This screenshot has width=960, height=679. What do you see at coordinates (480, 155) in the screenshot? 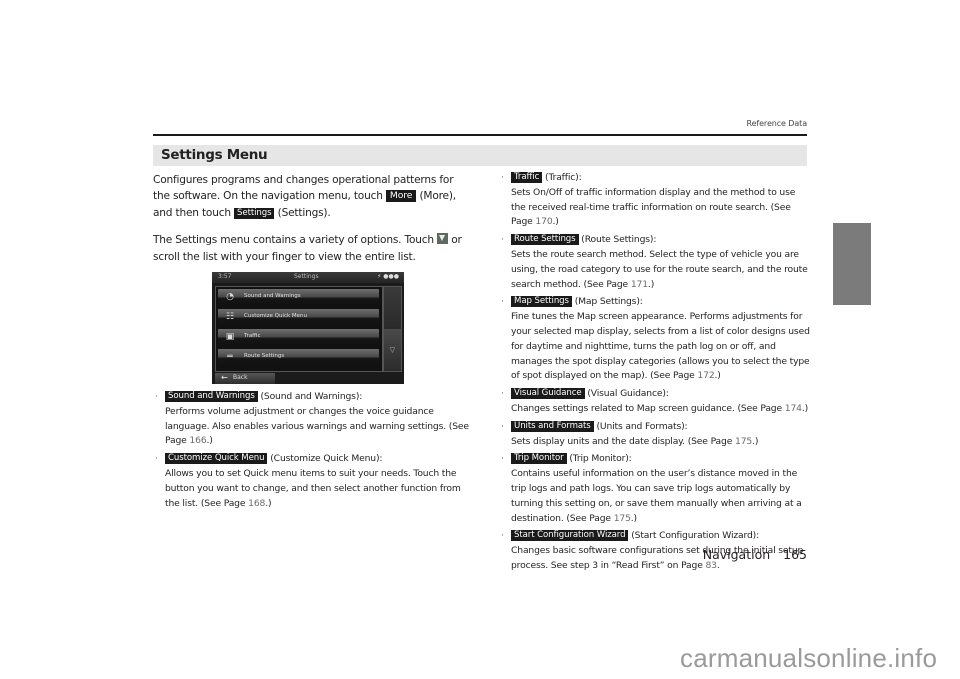
I see `section-heading-bar: Settings Menu` at bounding box center [480, 155].